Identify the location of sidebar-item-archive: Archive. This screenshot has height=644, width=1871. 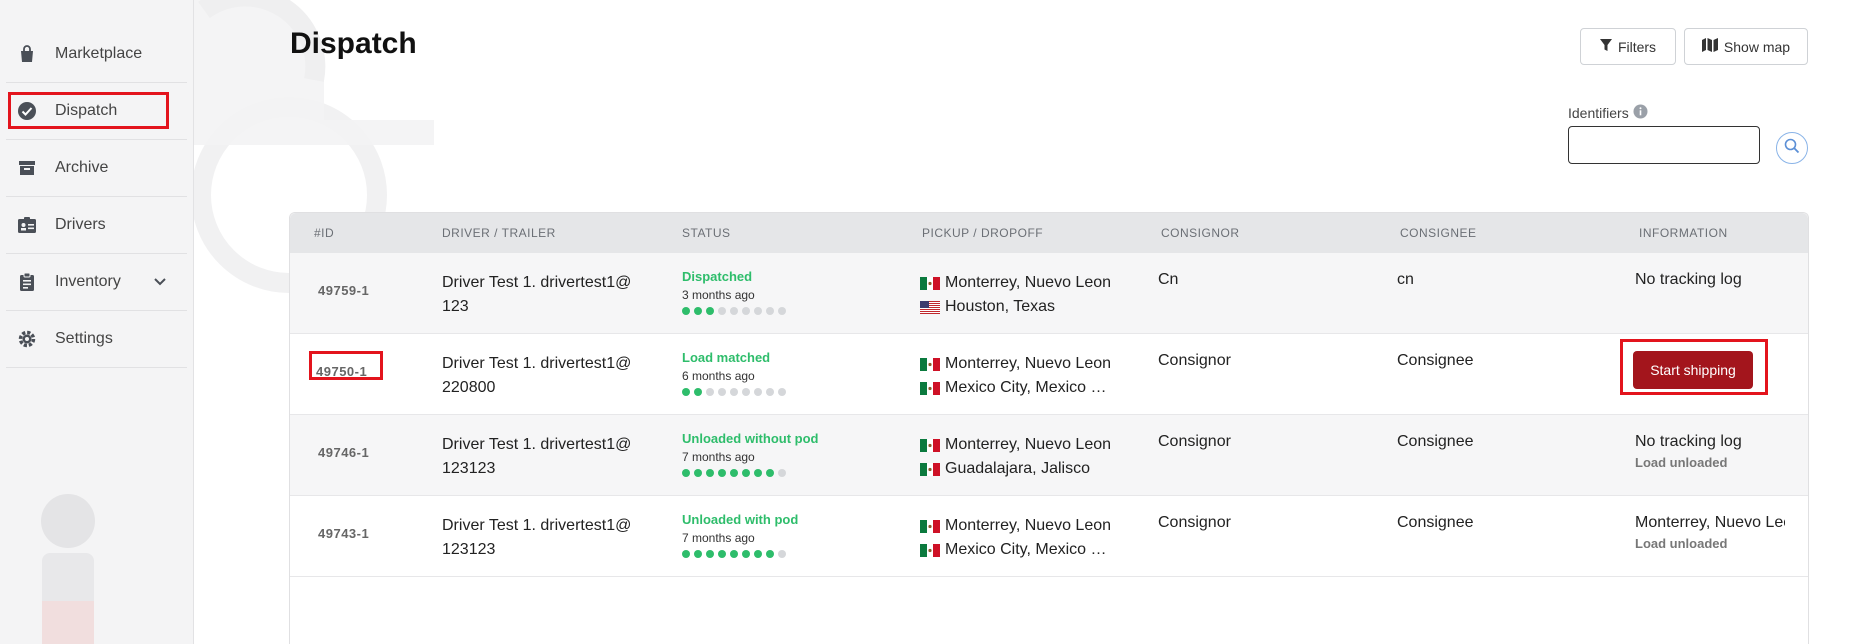
(96, 168).